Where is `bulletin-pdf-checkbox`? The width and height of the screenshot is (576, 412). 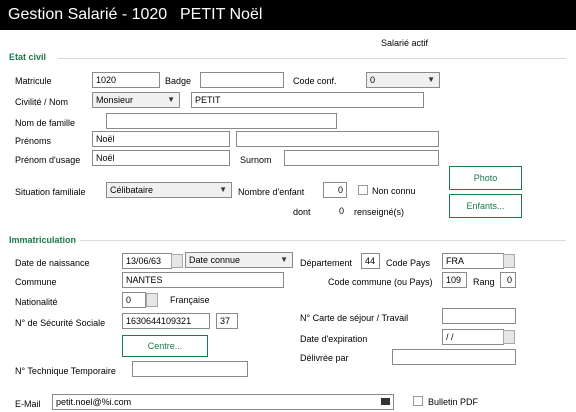 bulletin-pdf-checkbox is located at coordinates (418, 401).